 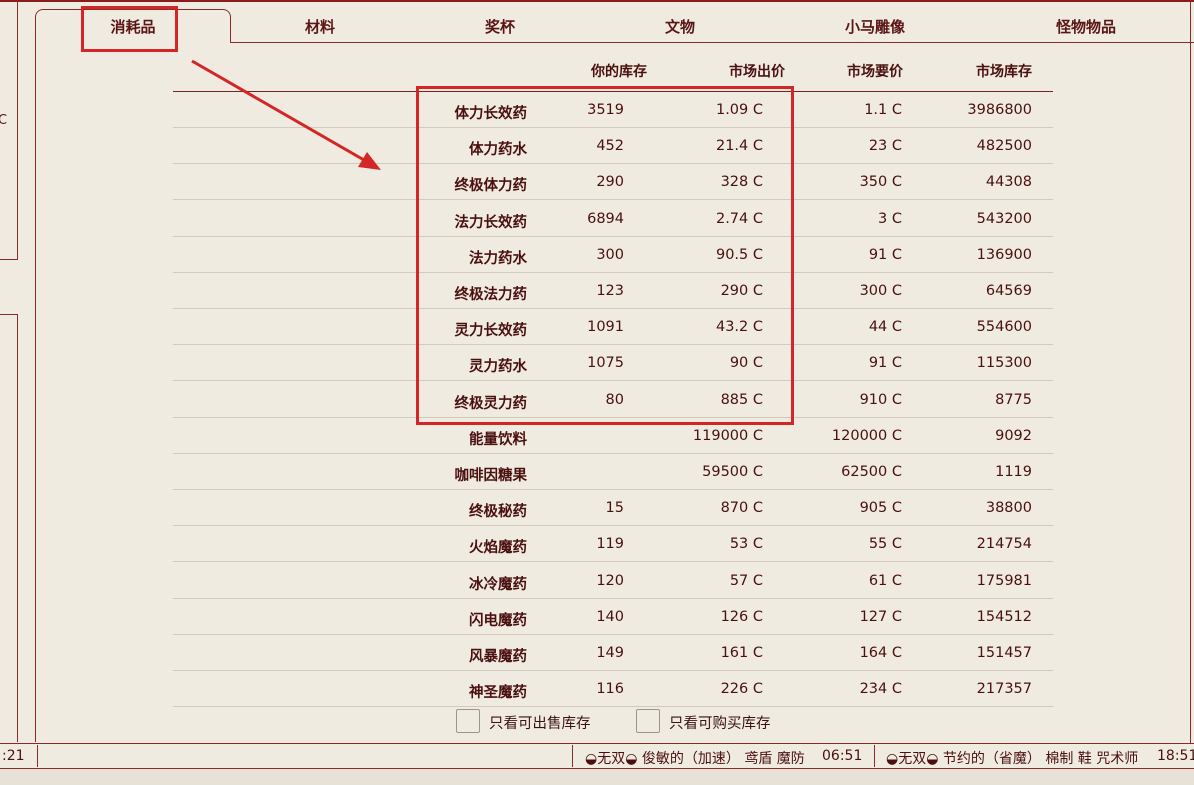 What do you see at coordinates (597, 777) in the screenshot?
I see `bottom-strip` at bounding box center [597, 777].